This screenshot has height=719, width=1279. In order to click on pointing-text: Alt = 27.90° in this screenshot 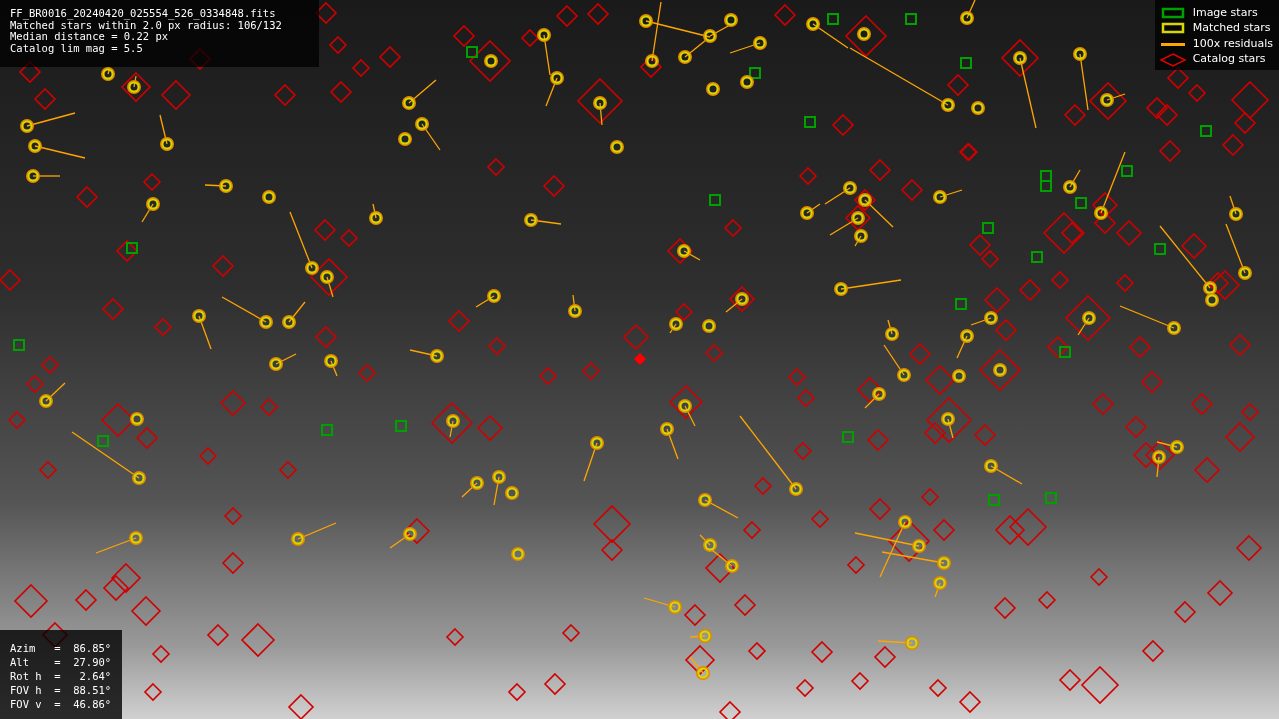, I will do `click(61, 662)`.